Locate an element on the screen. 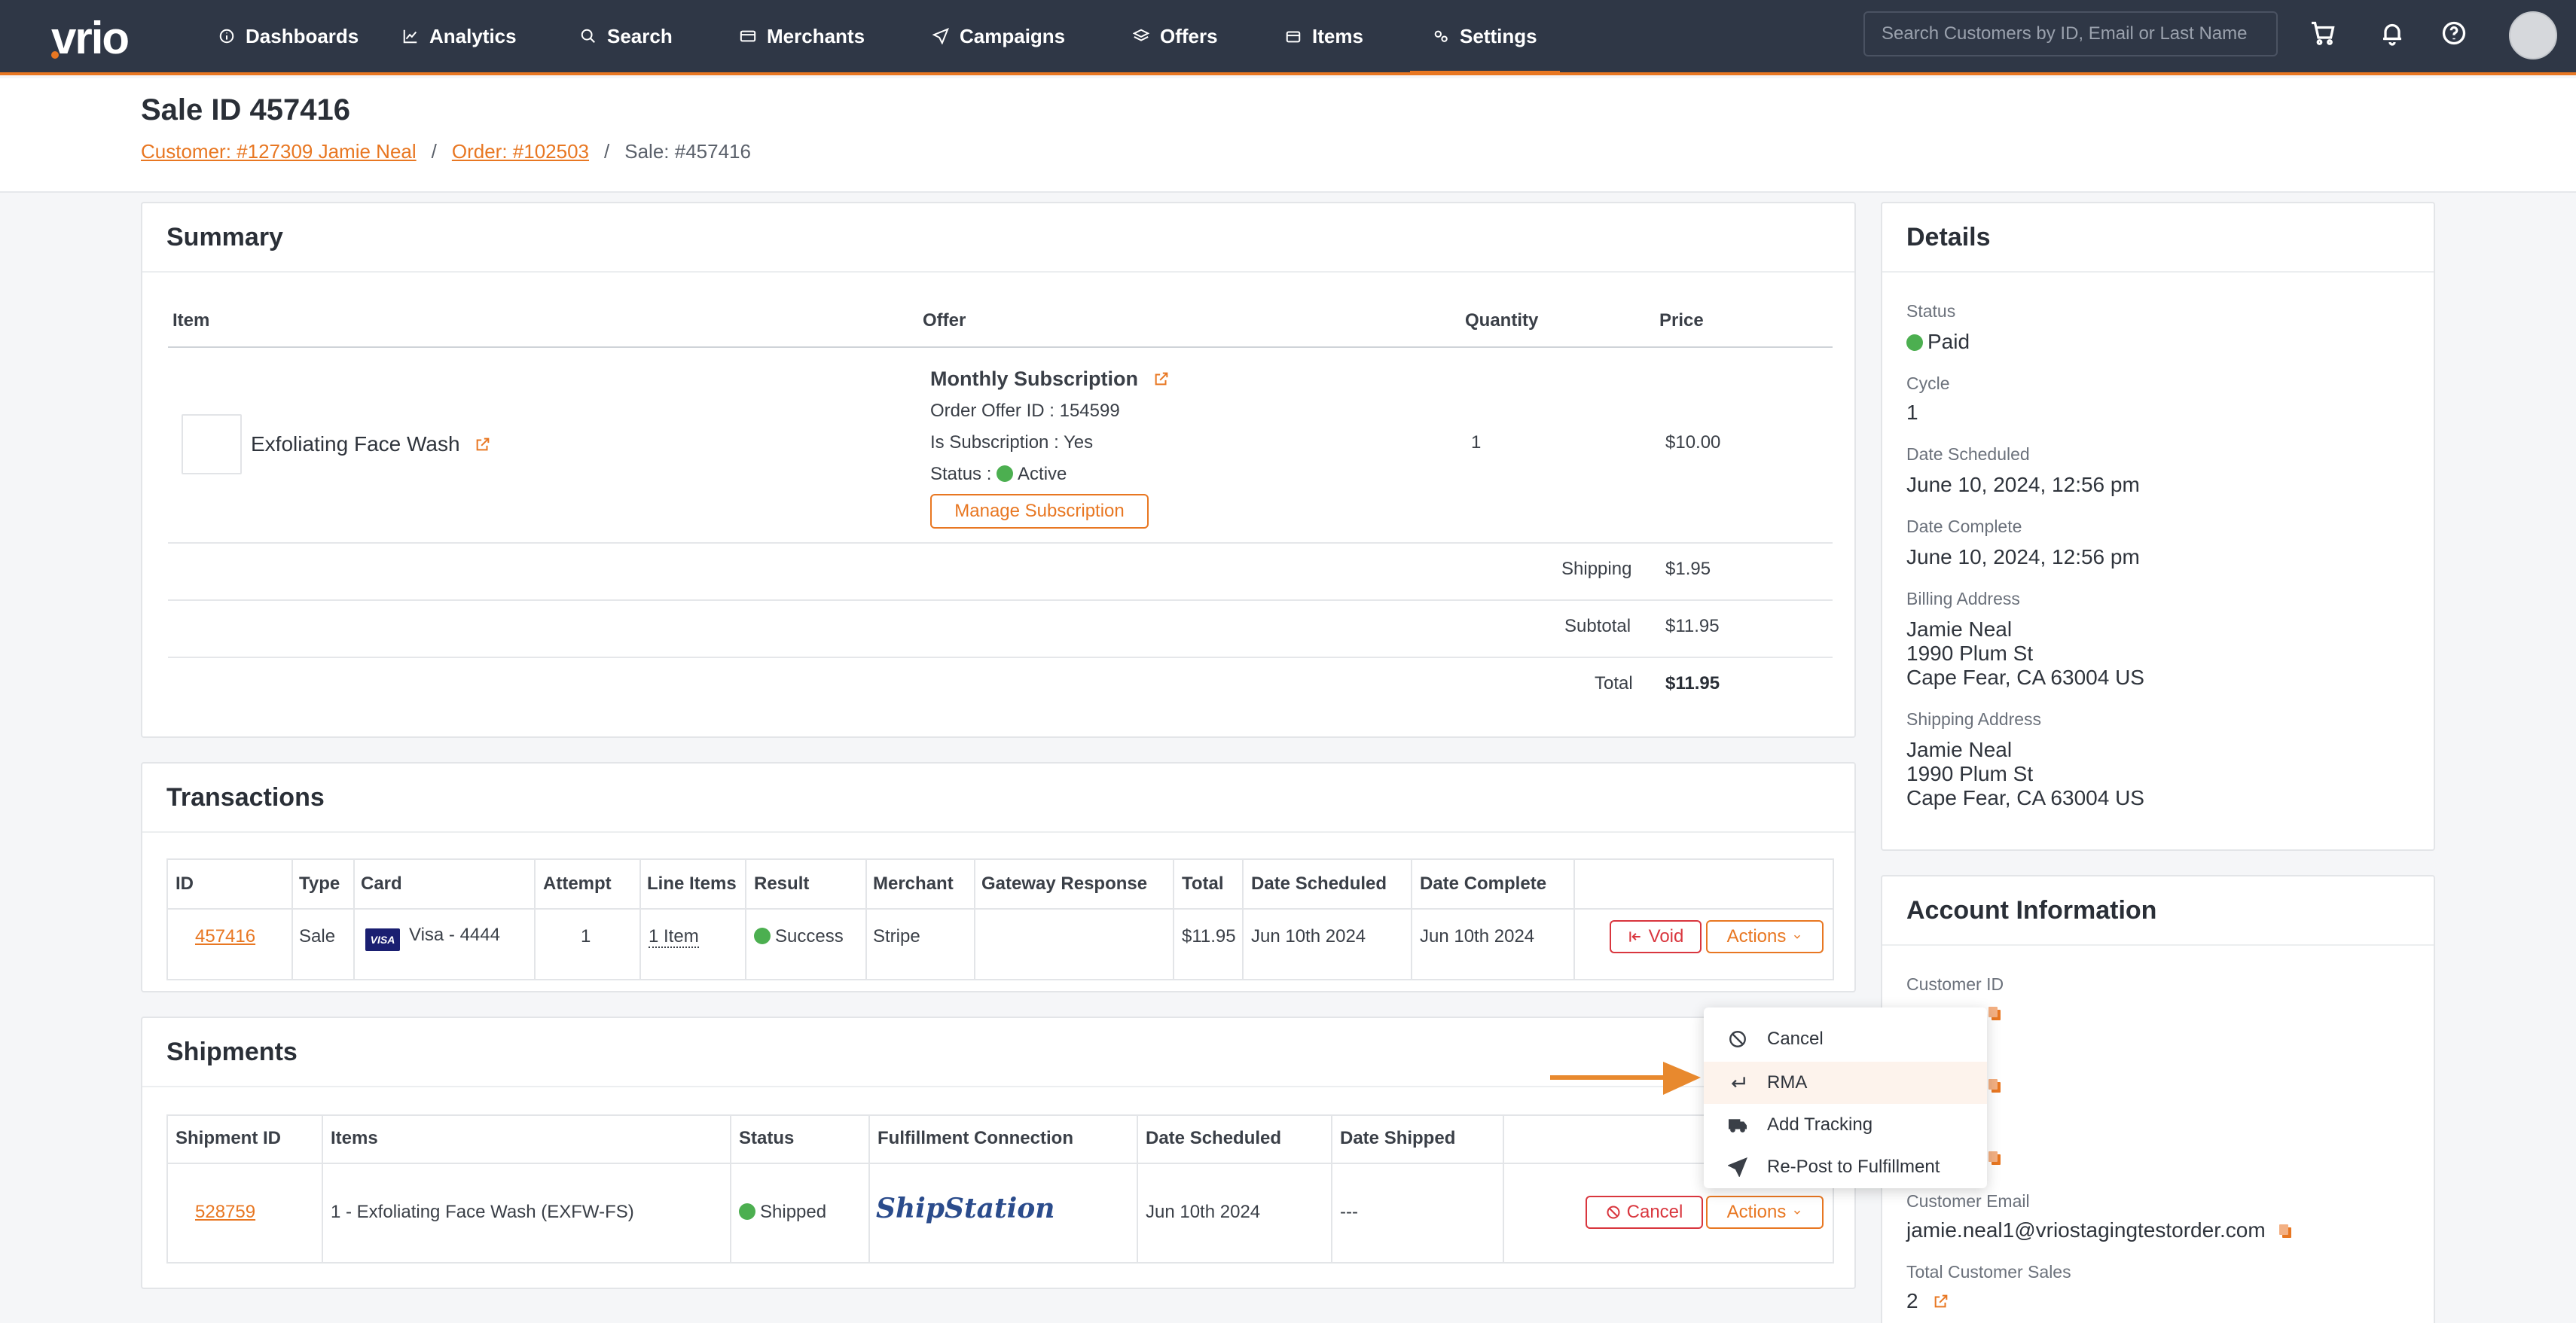 This screenshot has width=2576, height=1323. visa-icon: VISA is located at coordinates (383, 940).